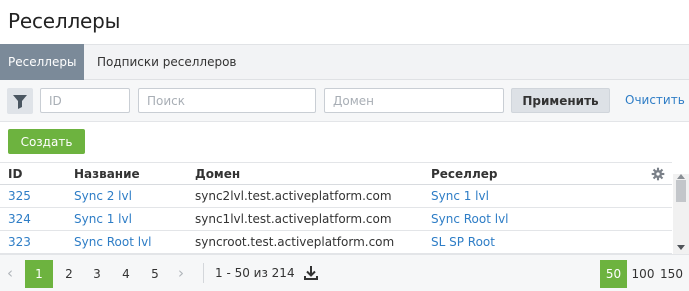  I want to click on apply-button: Применить, so click(560, 100).